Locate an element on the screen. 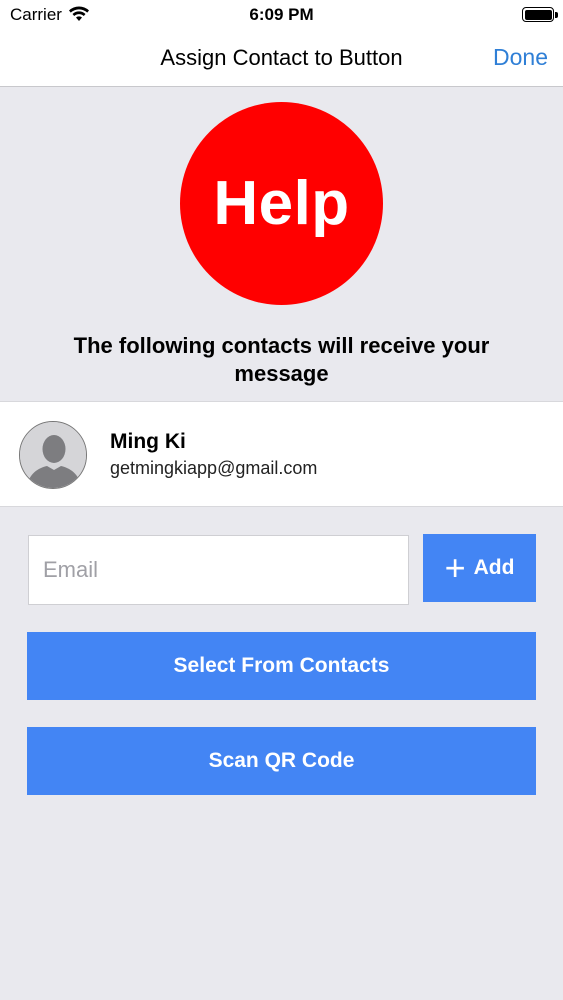 This screenshot has height=1000, width=563. select-from-contacts-button: Select From Contacts is located at coordinates (281, 666).